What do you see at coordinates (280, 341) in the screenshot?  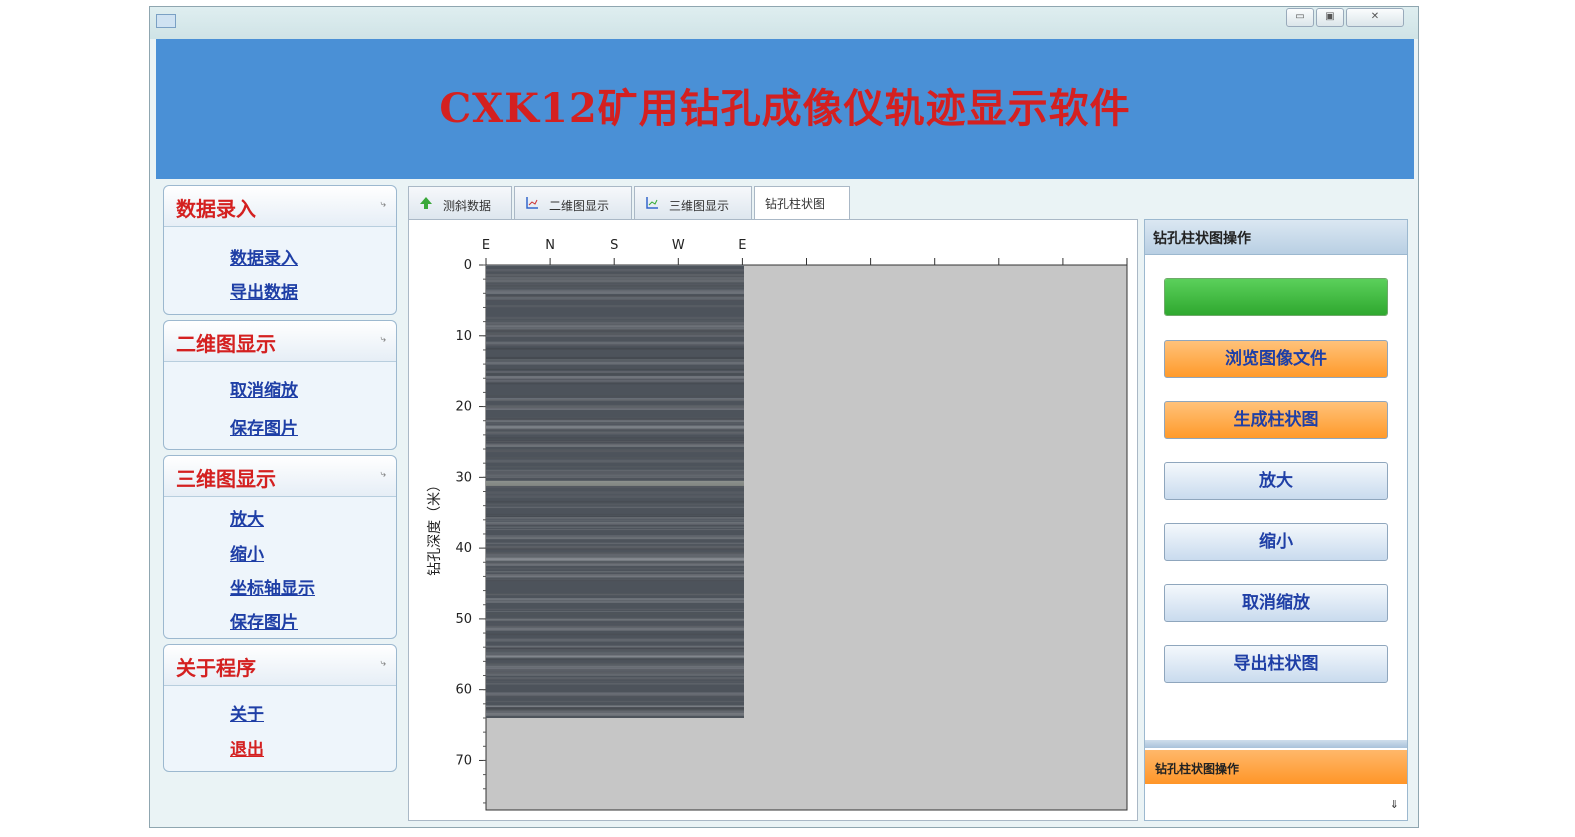 I see `group-header: 二维图显示 ⤷` at bounding box center [280, 341].